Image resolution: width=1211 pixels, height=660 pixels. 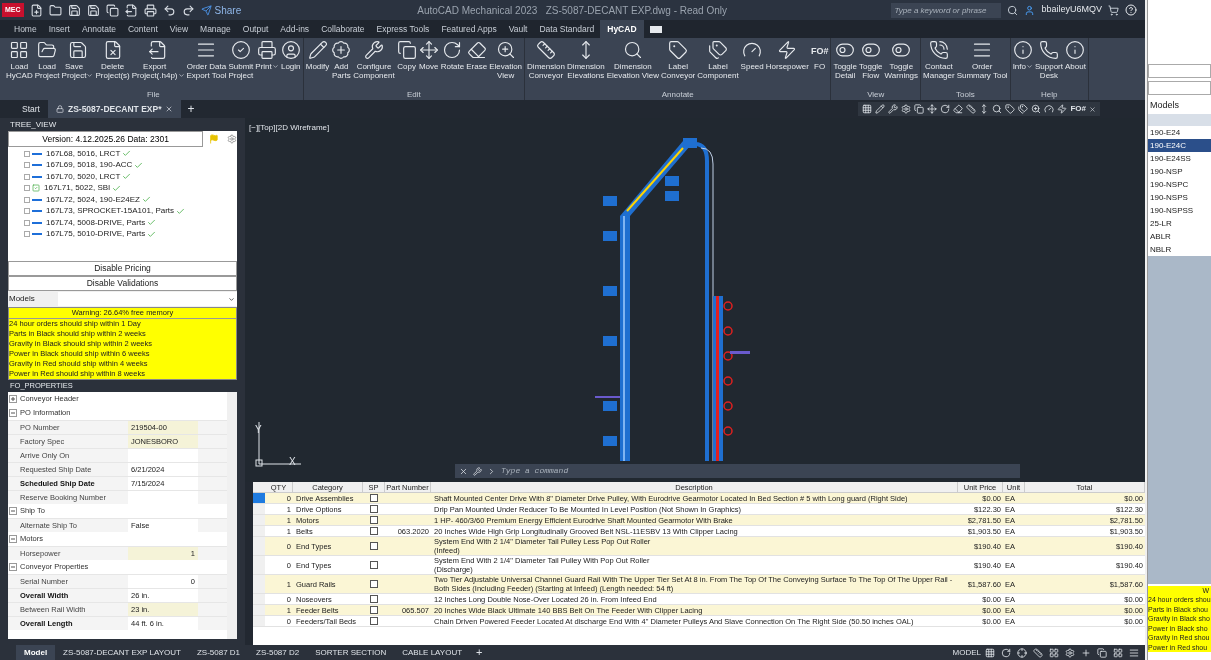 What do you see at coordinates (477, 63) in the screenshot?
I see `ribbon-button: Erase` at bounding box center [477, 63].